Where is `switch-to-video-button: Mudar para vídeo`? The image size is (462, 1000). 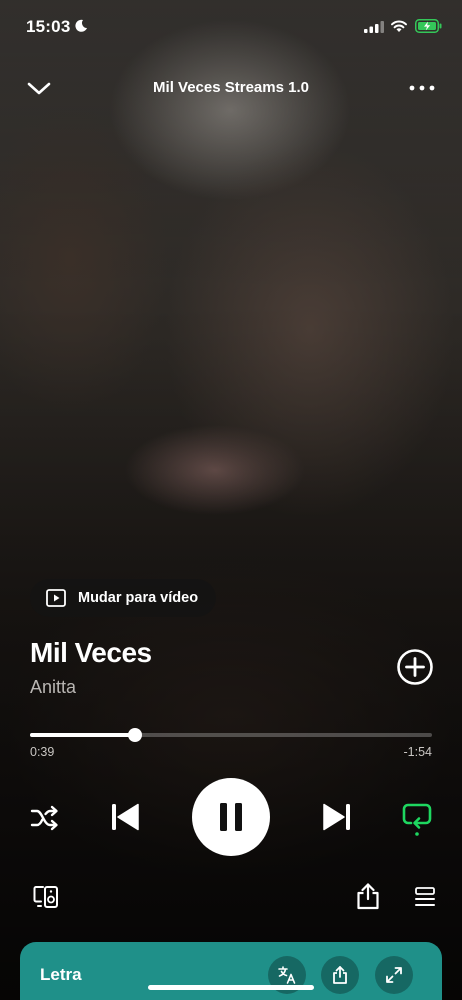
switch-to-video-button: Mudar para vídeo is located at coordinates (123, 598).